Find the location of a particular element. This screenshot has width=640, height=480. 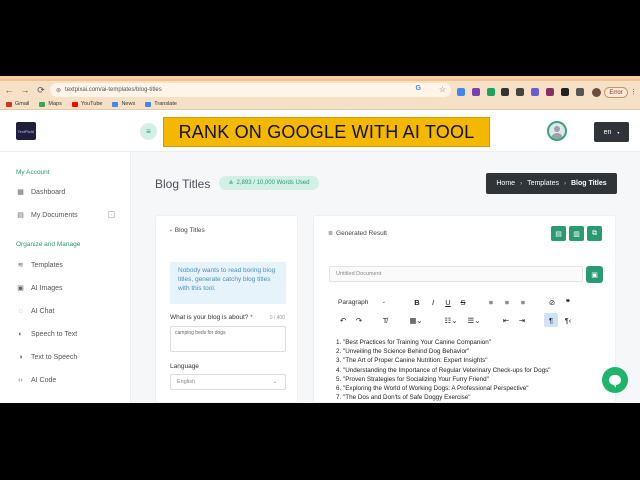

bookmark-maps: Maps is located at coordinates (50, 104).